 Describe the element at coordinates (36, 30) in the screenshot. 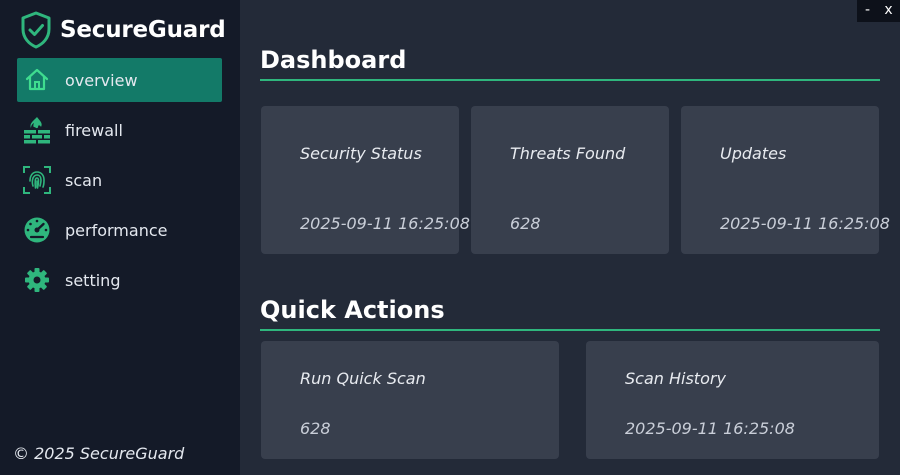

I see `shield-check-icon` at that location.